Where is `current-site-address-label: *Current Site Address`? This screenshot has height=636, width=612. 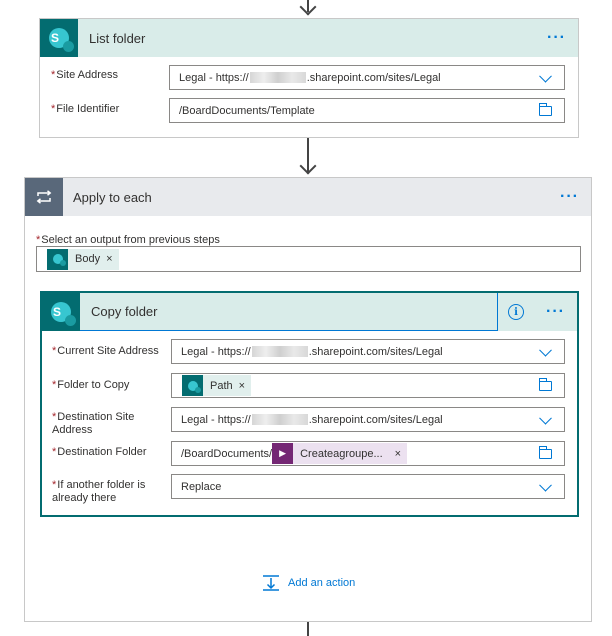
current-site-address-label: *Current Site Address is located at coordinates (105, 351).